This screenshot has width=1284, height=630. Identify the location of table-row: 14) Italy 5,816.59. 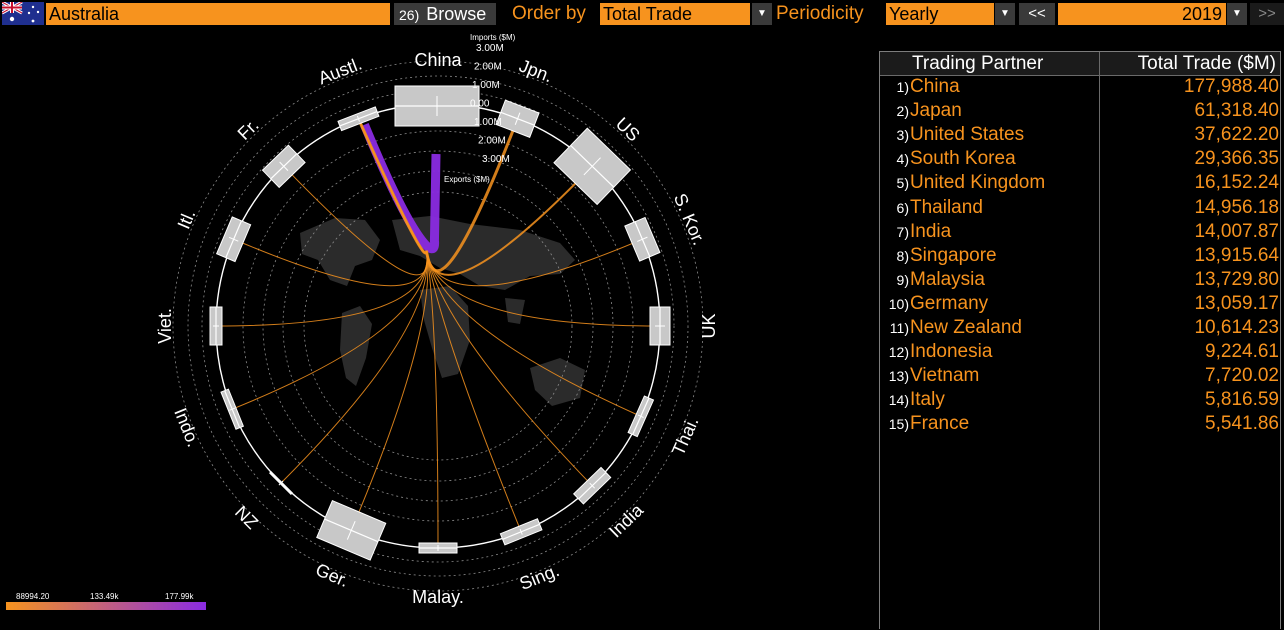
(1080, 400).